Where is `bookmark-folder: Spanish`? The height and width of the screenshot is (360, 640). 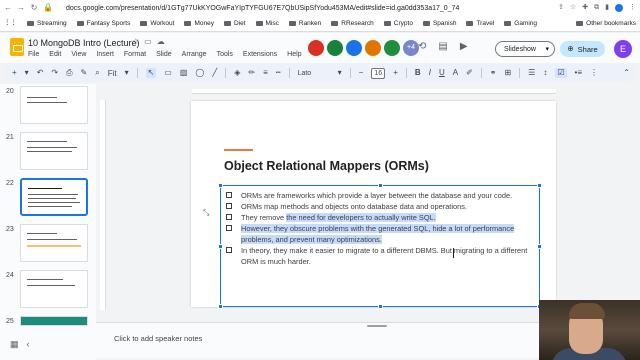 bookmark-folder: Spanish is located at coordinates (439, 23).